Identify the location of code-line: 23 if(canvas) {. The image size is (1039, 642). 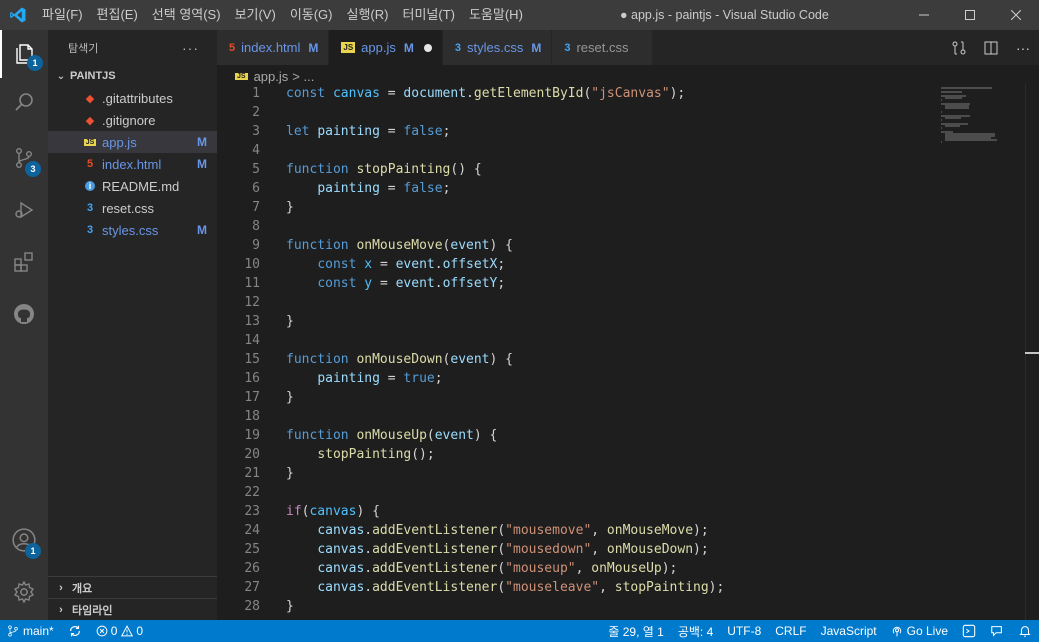
(577, 511).